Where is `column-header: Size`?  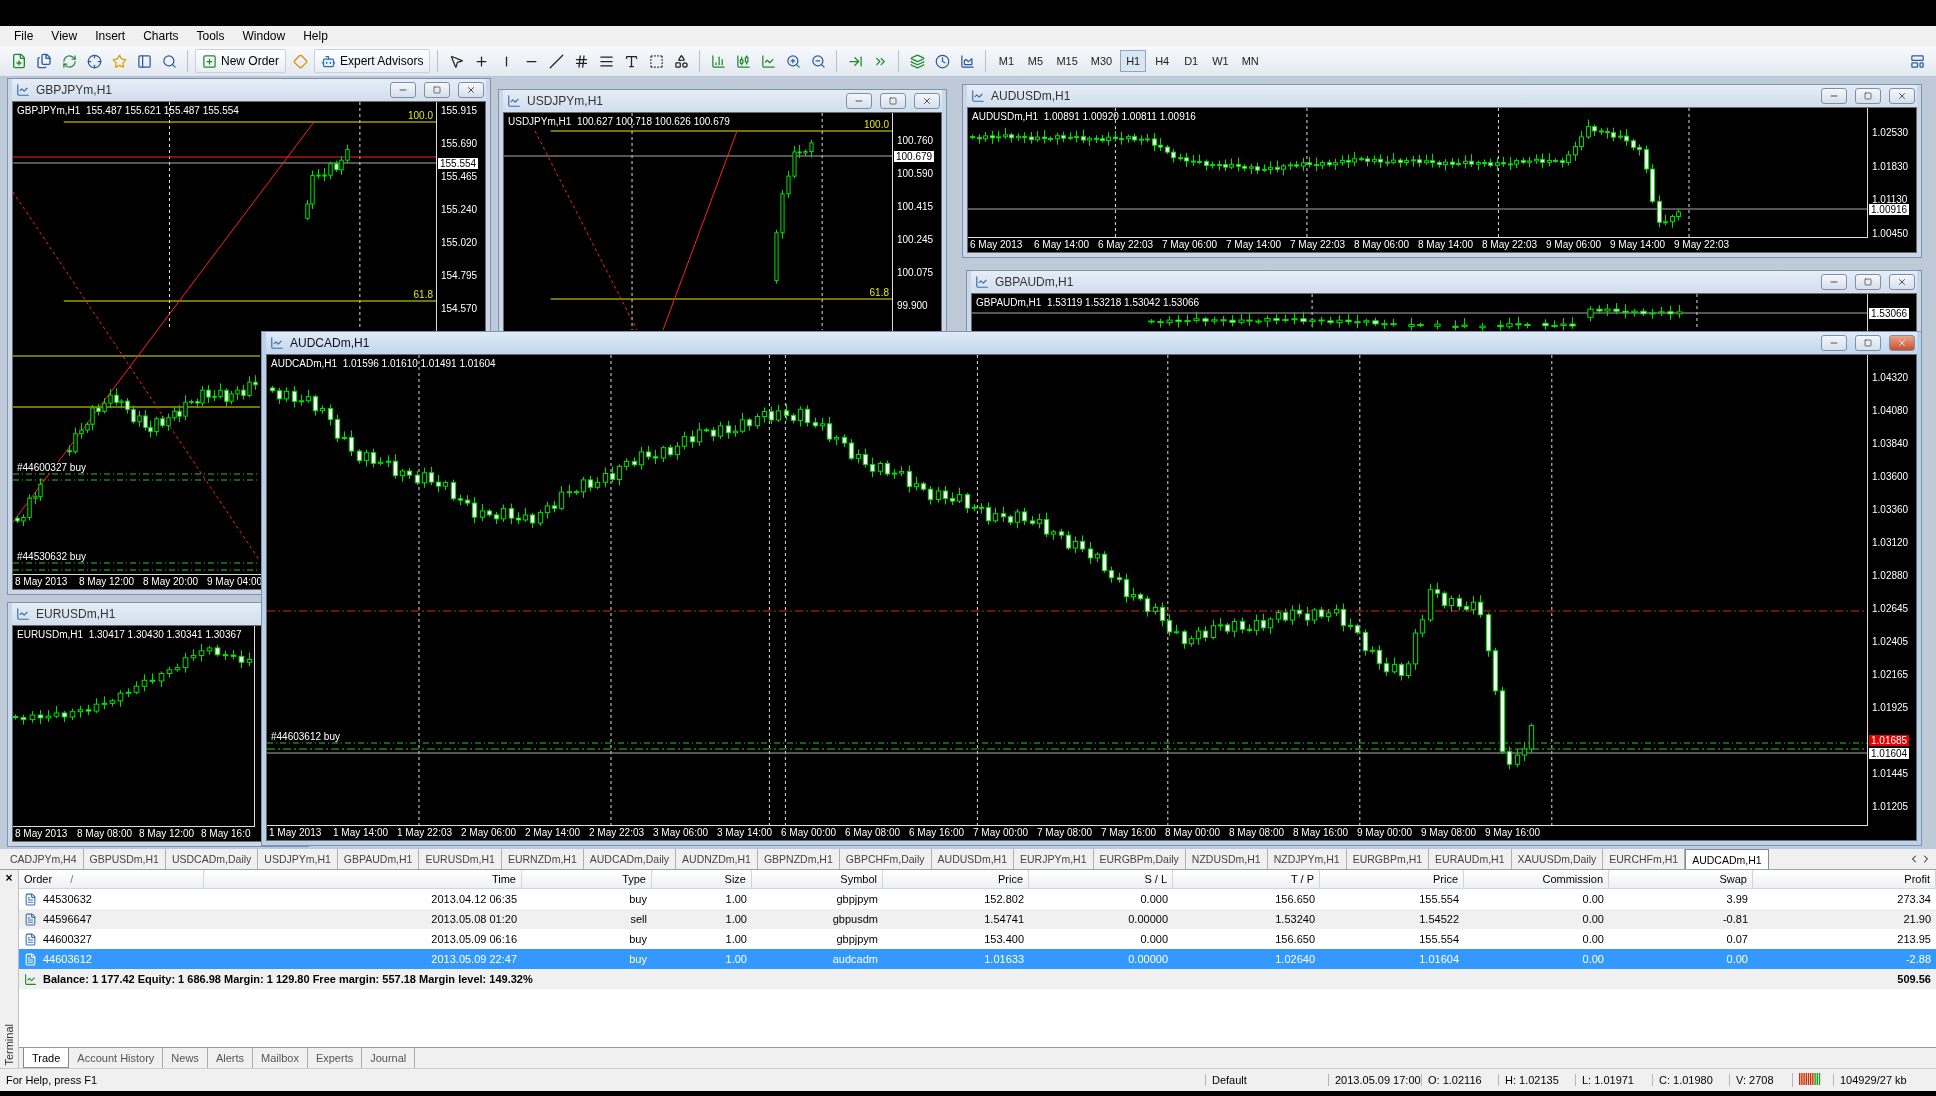 column-header: Size is located at coordinates (702, 879).